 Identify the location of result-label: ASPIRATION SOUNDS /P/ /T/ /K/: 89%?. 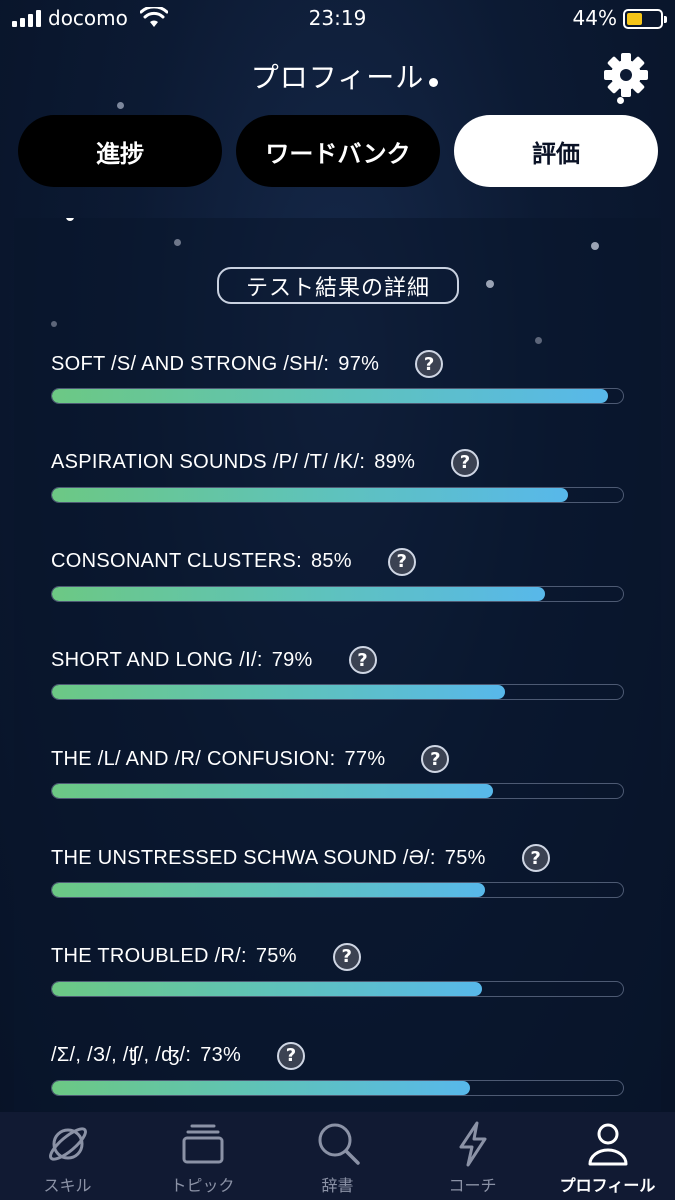
(265, 462).